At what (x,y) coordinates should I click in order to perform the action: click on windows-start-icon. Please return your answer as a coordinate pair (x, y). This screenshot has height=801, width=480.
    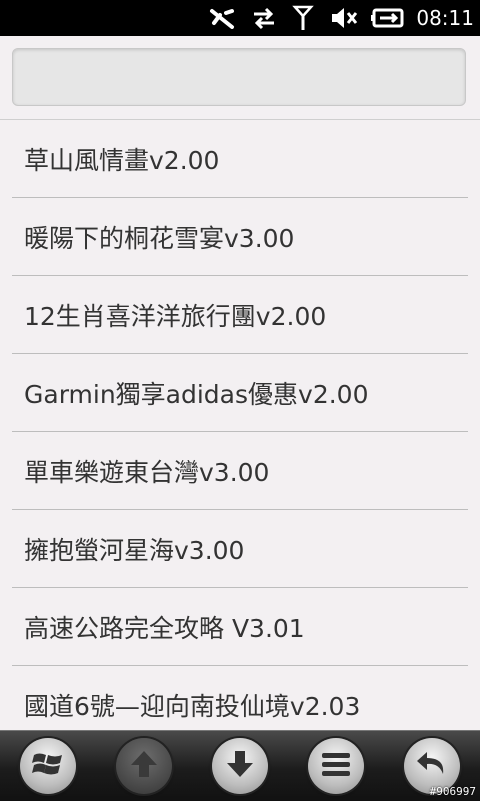
    Looking at the image, I should click on (48, 766).